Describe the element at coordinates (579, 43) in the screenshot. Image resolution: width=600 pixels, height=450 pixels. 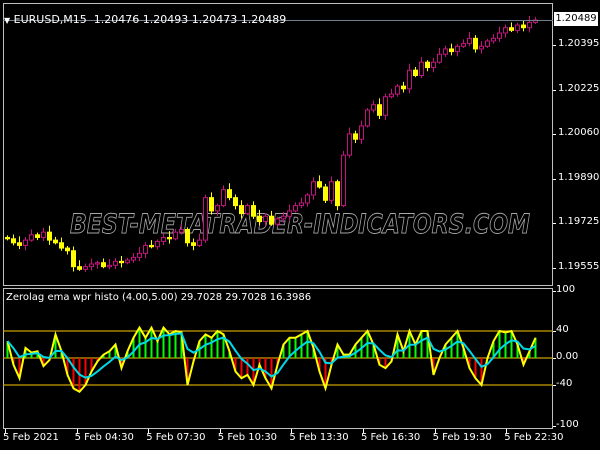
I see `price-axis-label: 1.20395` at that location.